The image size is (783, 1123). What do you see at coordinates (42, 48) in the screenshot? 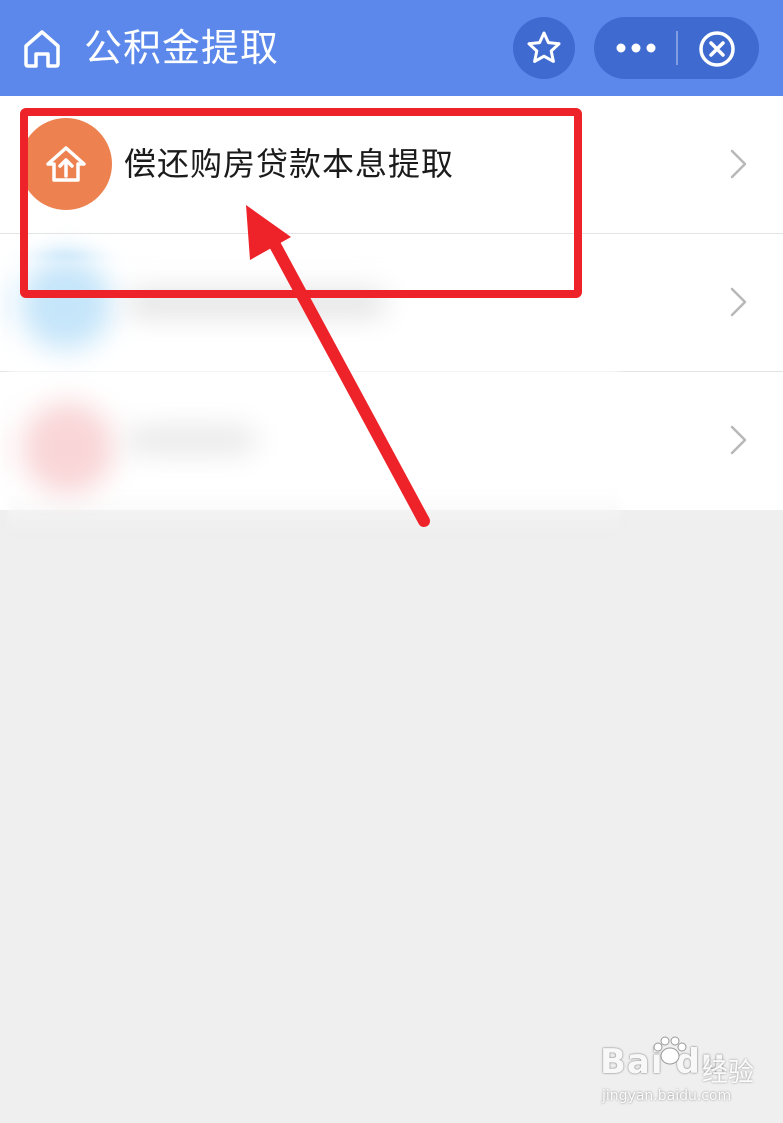
I see `home-icon` at bounding box center [42, 48].